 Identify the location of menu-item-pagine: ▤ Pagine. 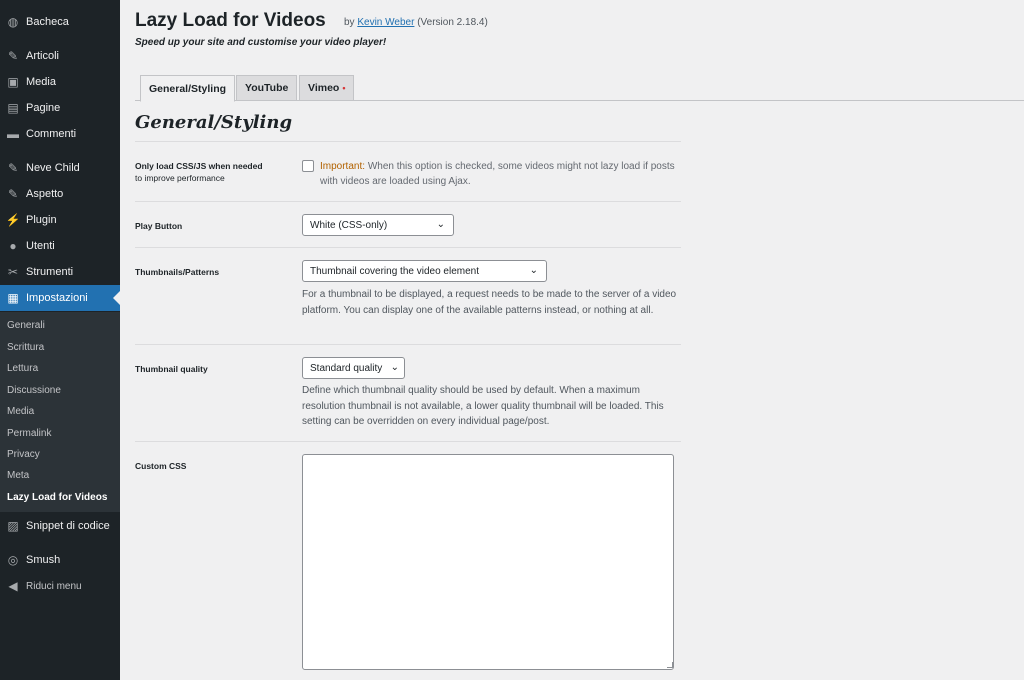
(60, 108).